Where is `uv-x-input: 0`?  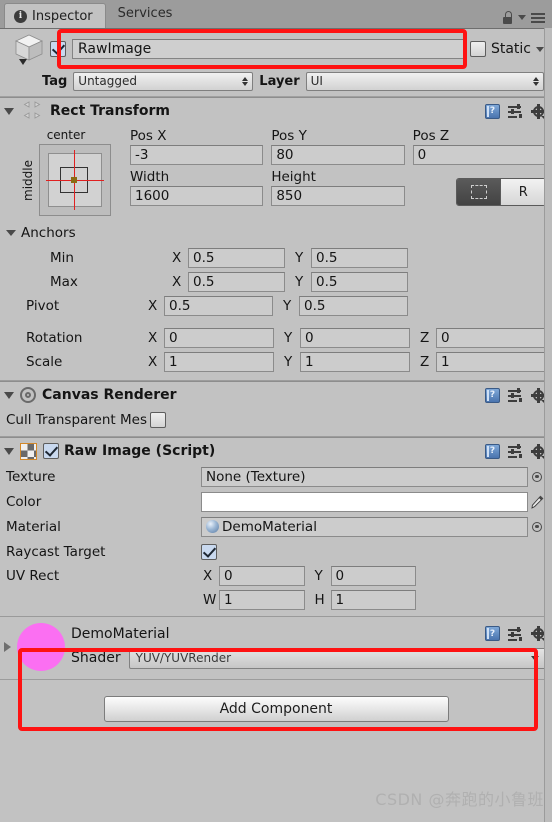
uv-x-input: 0 is located at coordinates (262, 576).